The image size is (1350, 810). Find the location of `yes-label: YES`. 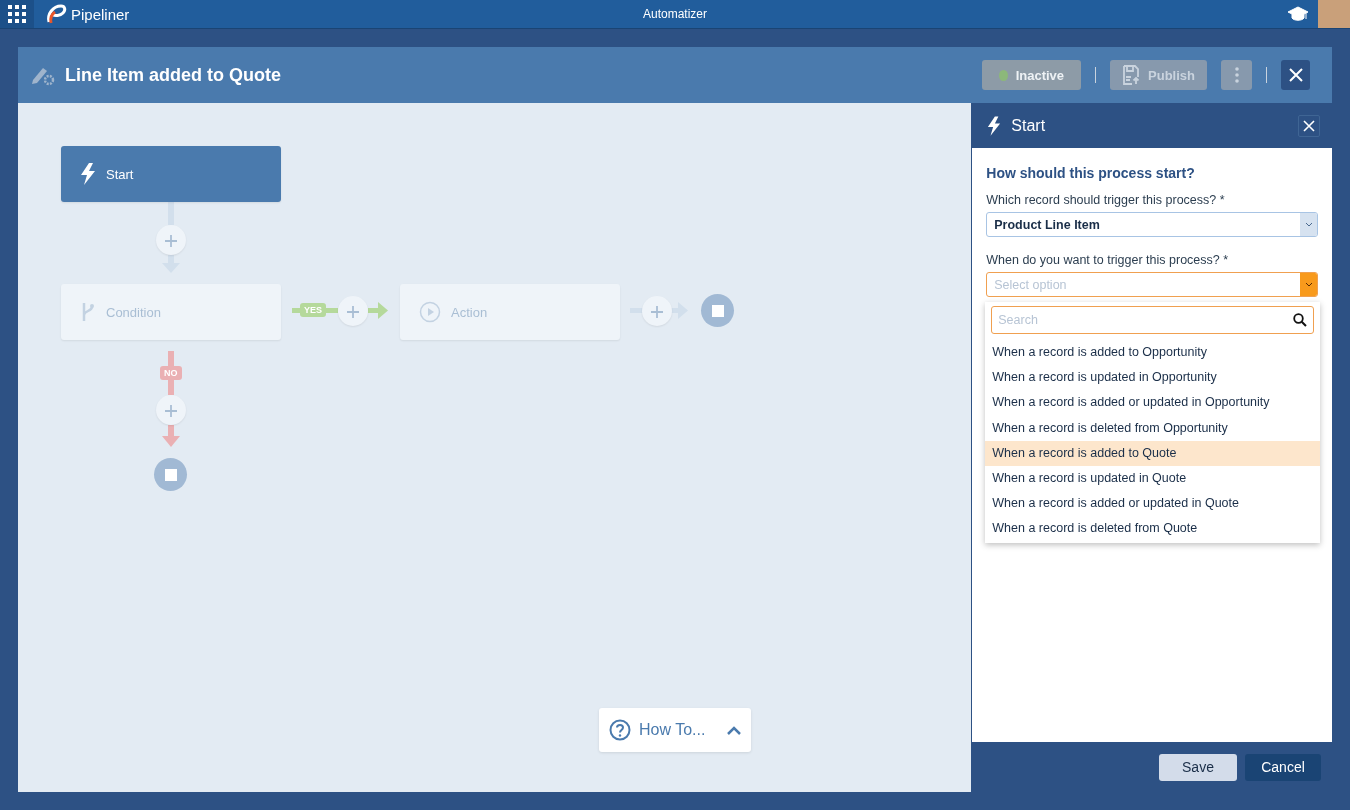

yes-label: YES is located at coordinates (313, 310).